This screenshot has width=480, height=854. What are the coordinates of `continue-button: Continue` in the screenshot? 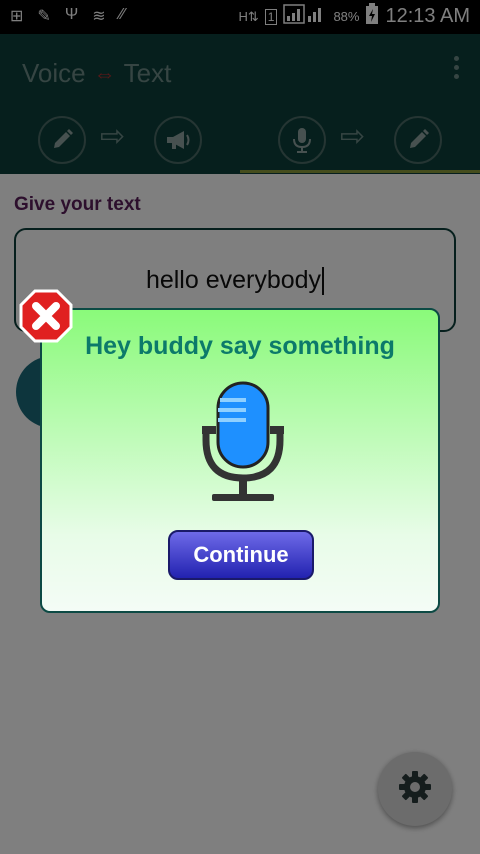 It's located at (241, 555).